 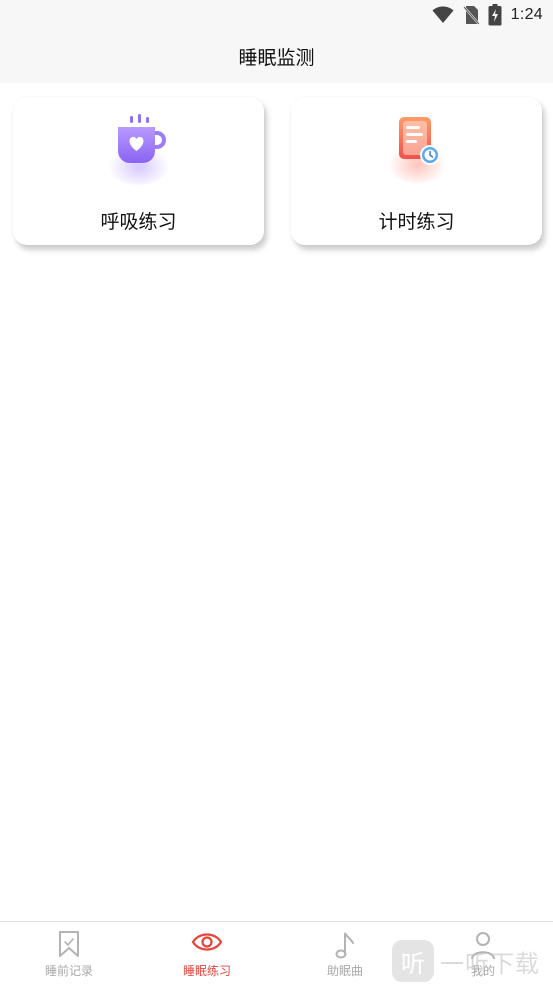 I want to click on tab-sleep-practice: 睡眠练习, so click(x=207, y=953).